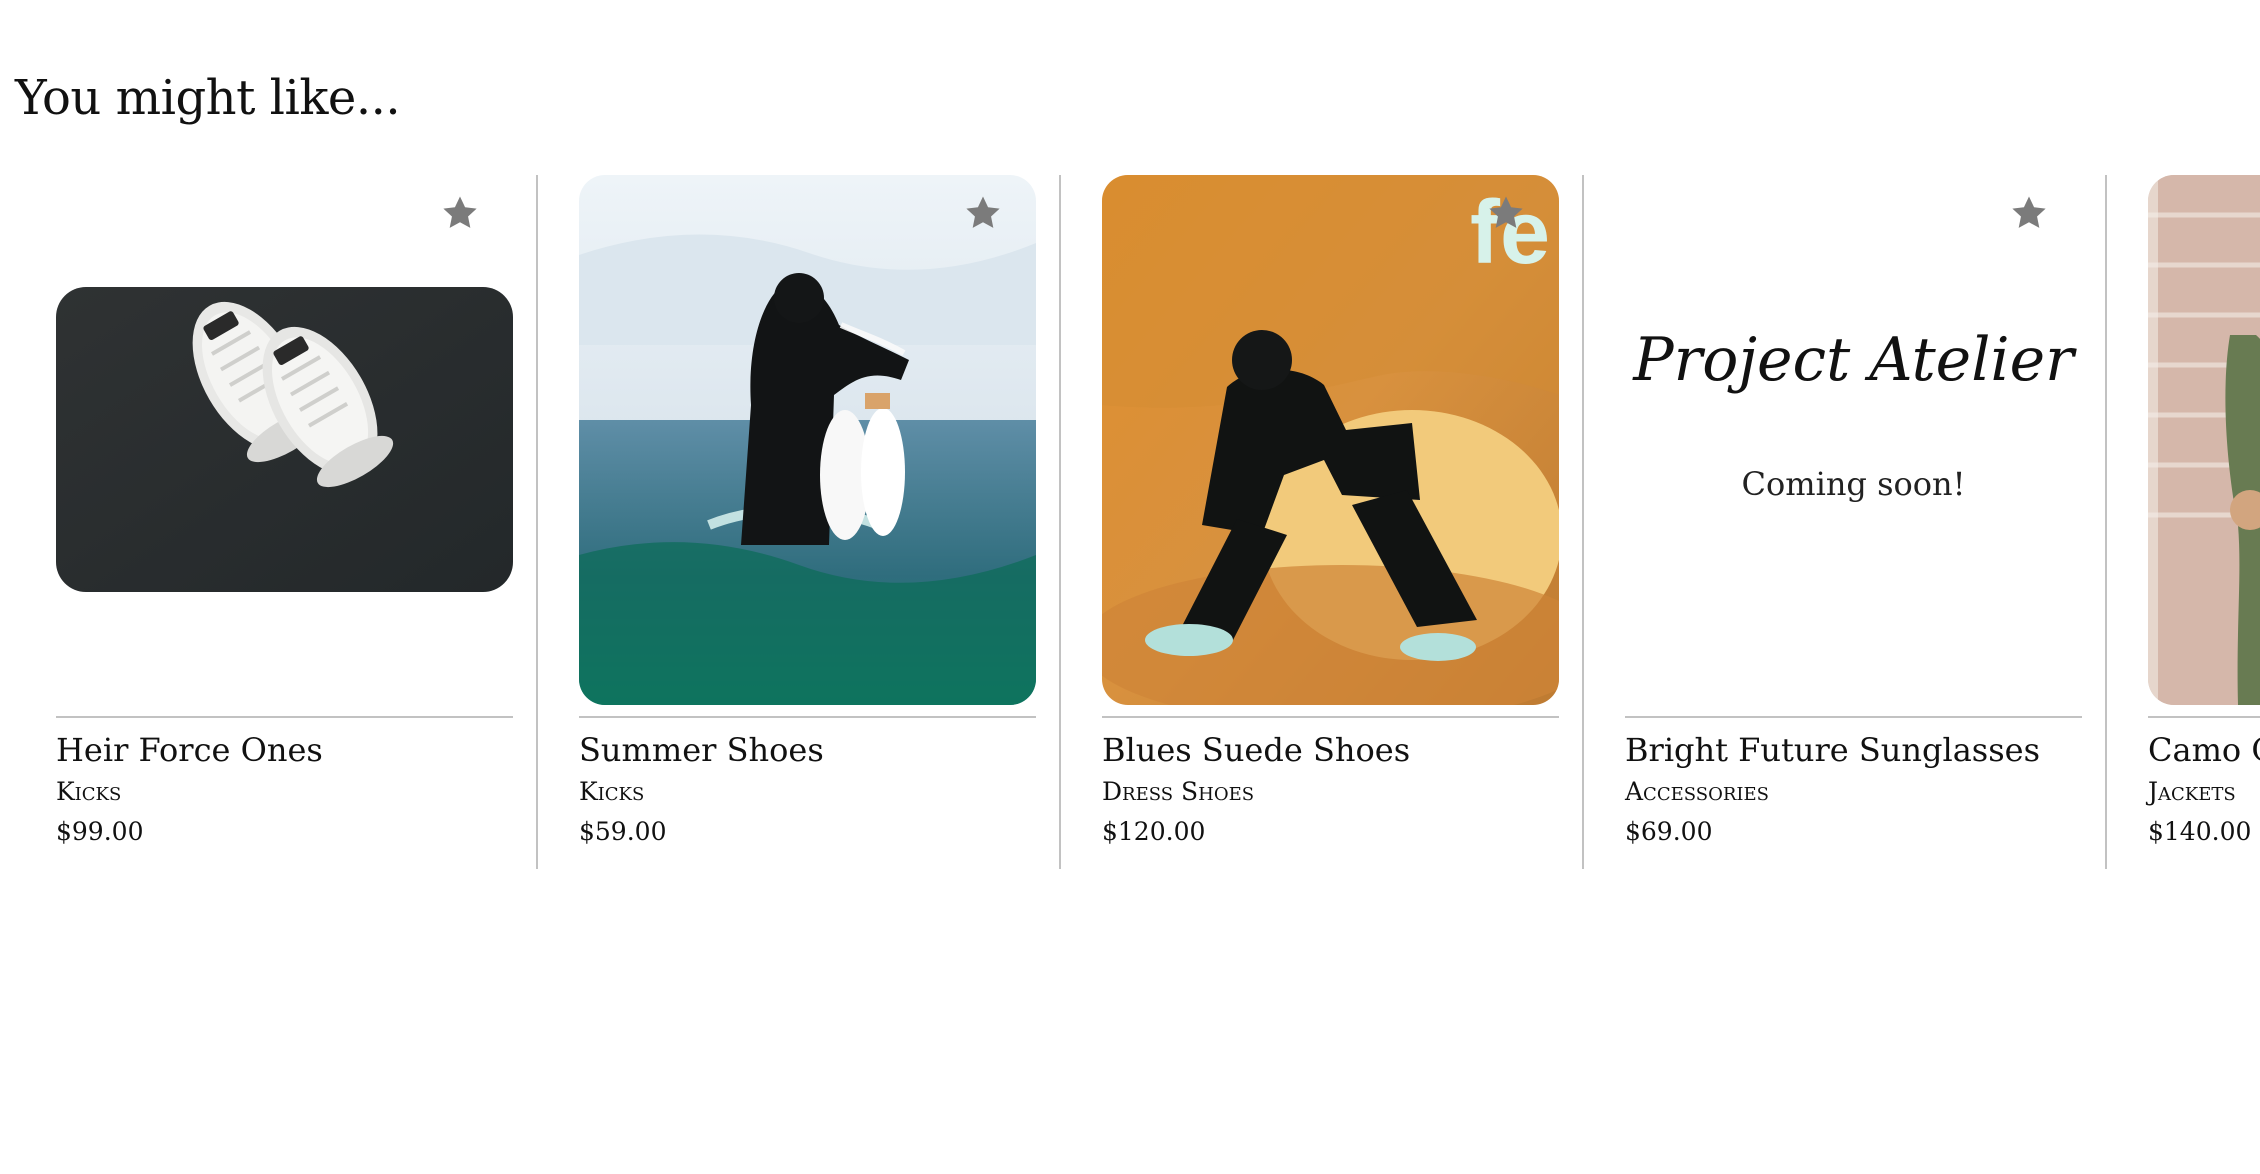 Image resolution: width=2260 pixels, height=1174 pixels. What do you see at coordinates (1330, 440) in the screenshot?
I see `person-sitting-on-fur-chair-photo: fe` at bounding box center [1330, 440].